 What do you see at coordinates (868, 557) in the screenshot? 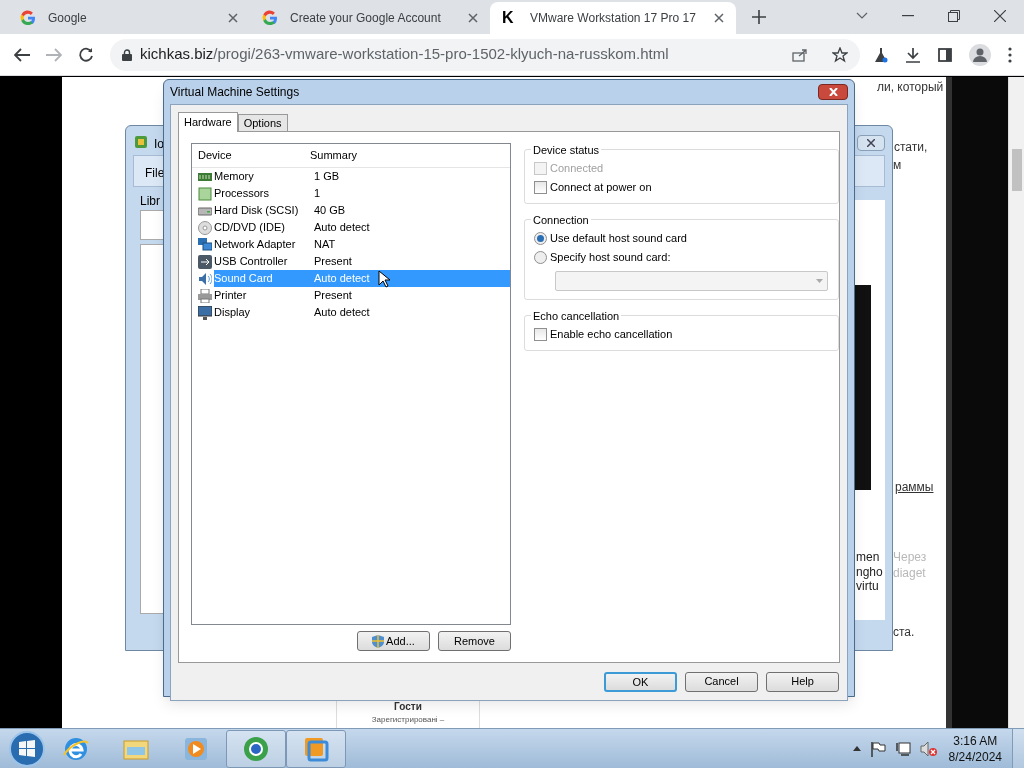
I see `content-text: men` at bounding box center [868, 557].